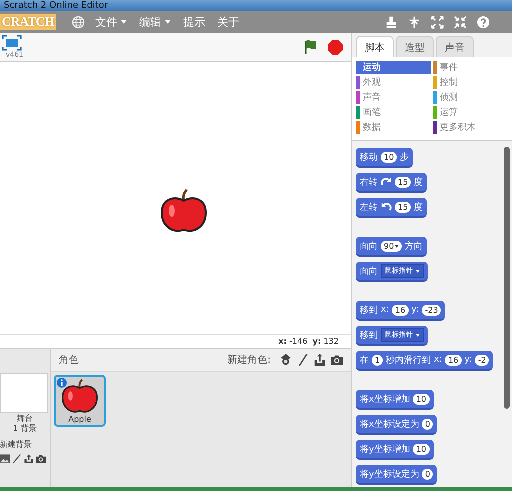 This screenshot has height=491, width=512. I want to click on motion-block: 将x坐标增加 10, so click(395, 400).